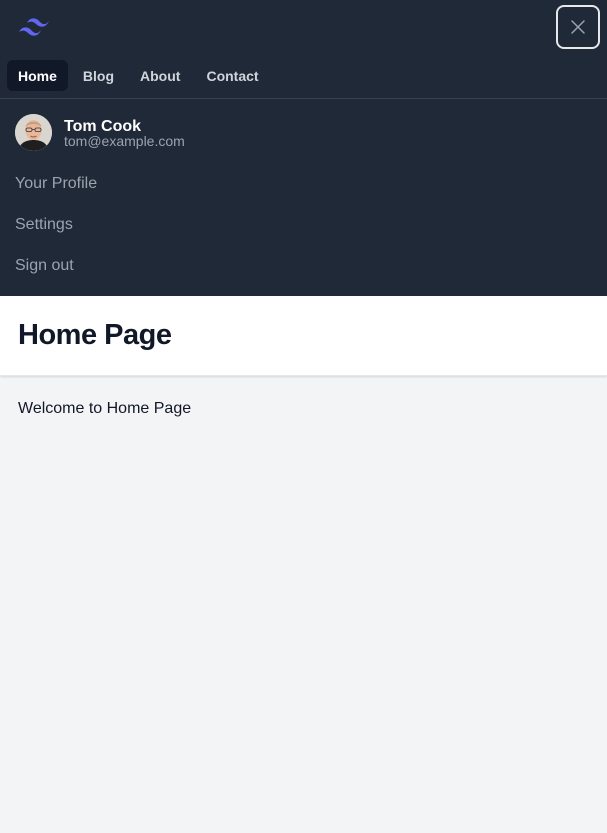  I want to click on avatar, so click(33, 132).